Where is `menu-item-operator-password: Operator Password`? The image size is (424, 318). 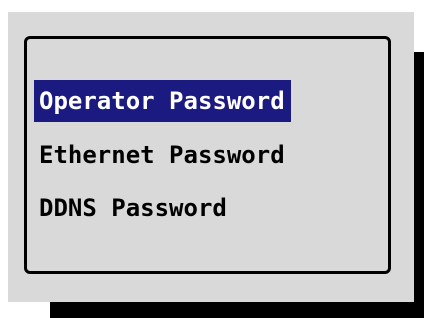
menu-item-operator-password: Operator Password is located at coordinates (162, 101).